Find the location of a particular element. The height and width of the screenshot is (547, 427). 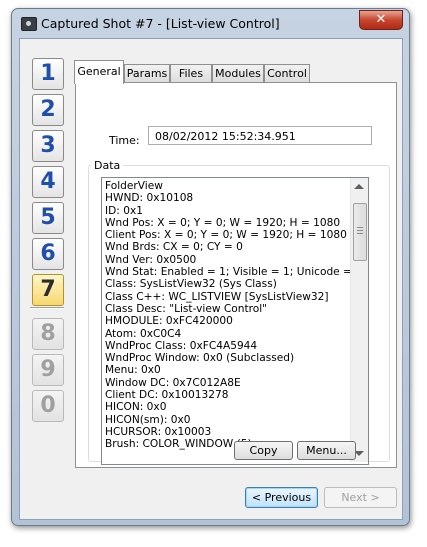

data-list-line: HWND: 0x10108 is located at coordinates (227, 198).